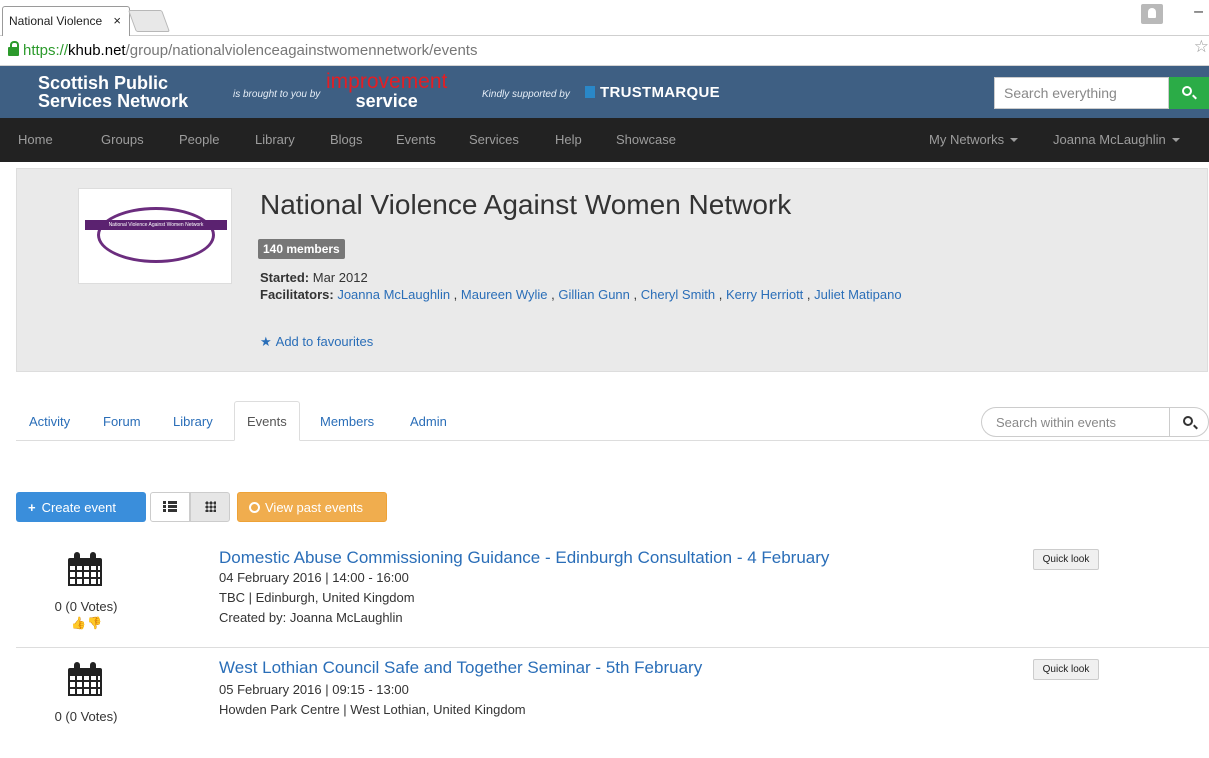  Describe the element at coordinates (32, 507) in the screenshot. I see `plus-icon: +` at that location.